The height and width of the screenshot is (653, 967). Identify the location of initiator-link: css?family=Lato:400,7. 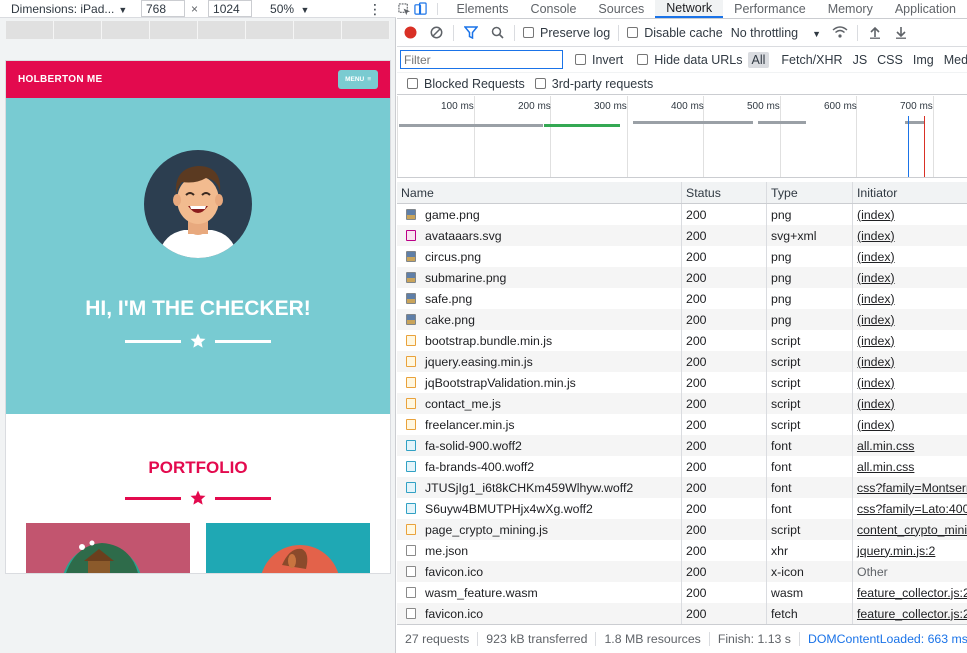
(912, 509).